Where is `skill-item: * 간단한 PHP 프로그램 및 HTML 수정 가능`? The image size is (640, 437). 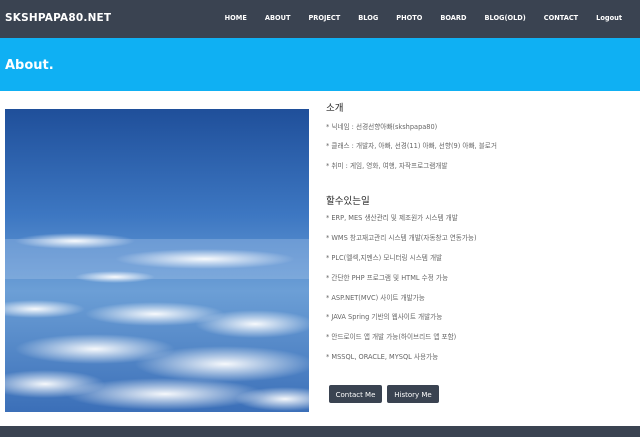
skill-item: * 간단한 PHP 프로그램 및 HTML 수정 가능 is located at coordinates (387, 278).